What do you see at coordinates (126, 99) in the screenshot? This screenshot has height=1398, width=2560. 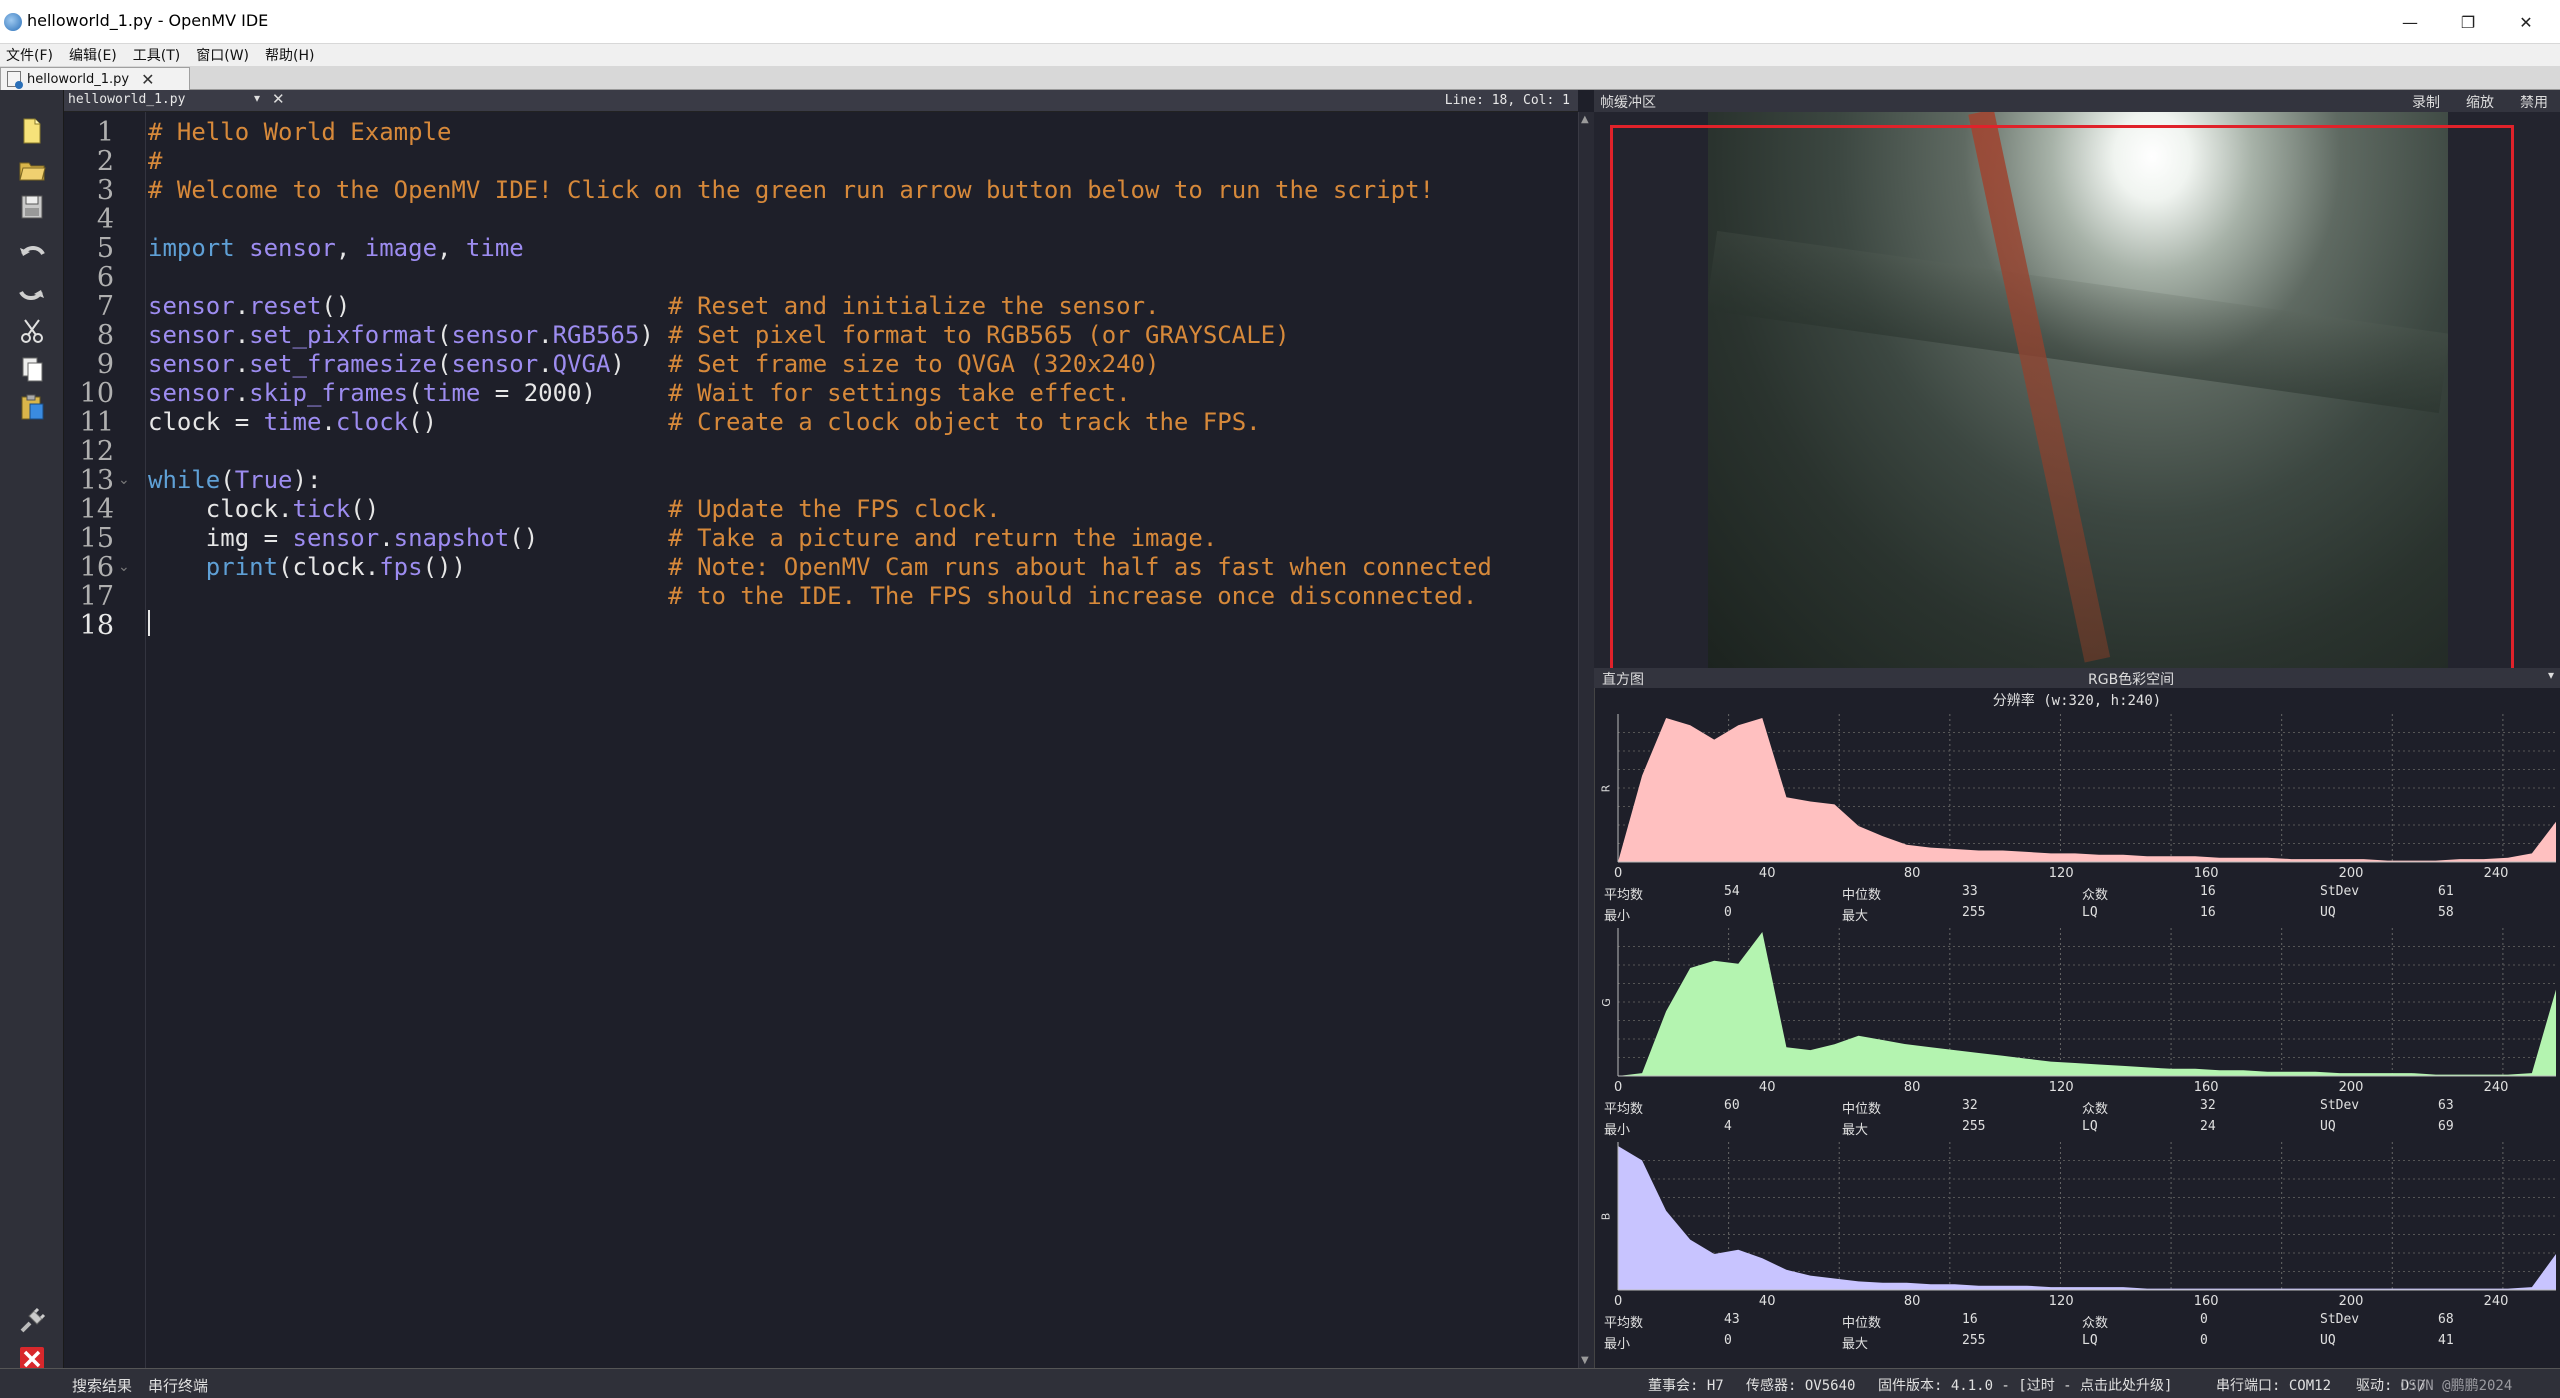 I see `editor-file-label: helloworld_1.py` at bounding box center [126, 99].